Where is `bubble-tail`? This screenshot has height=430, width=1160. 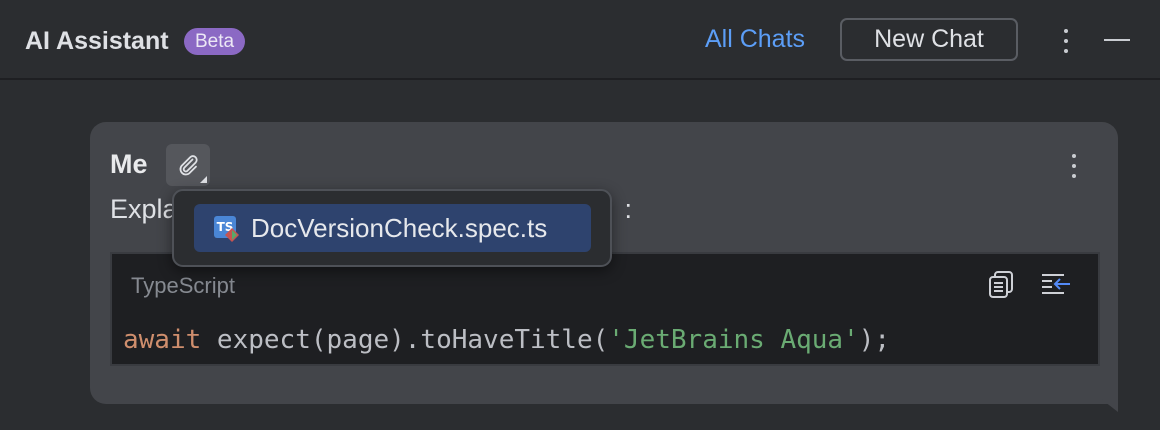
bubble-tail is located at coordinates (1109, 405).